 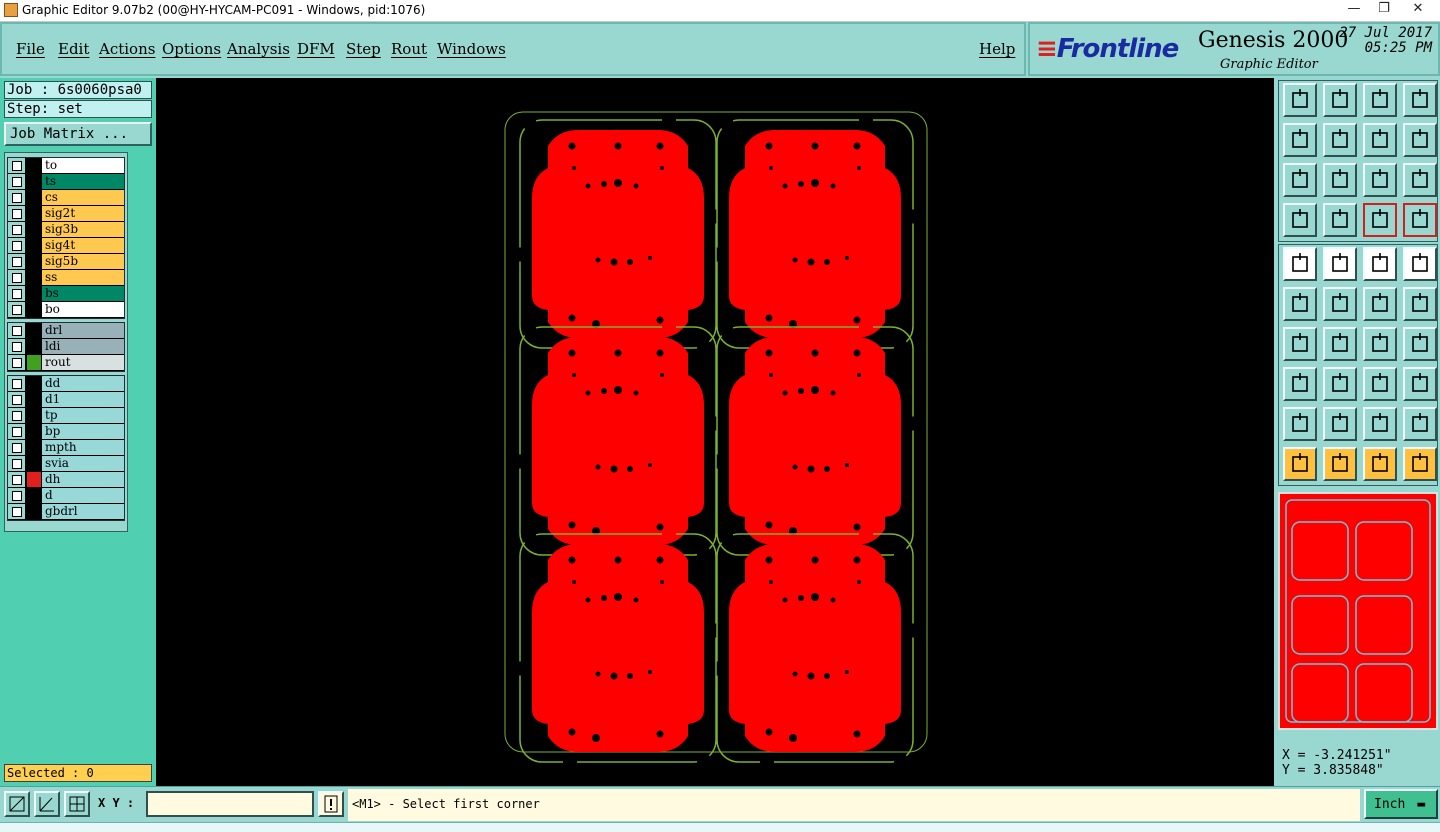 What do you see at coordinates (363, 49) in the screenshot?
I see `menu-step: Step` at bounding box center [363, 49].